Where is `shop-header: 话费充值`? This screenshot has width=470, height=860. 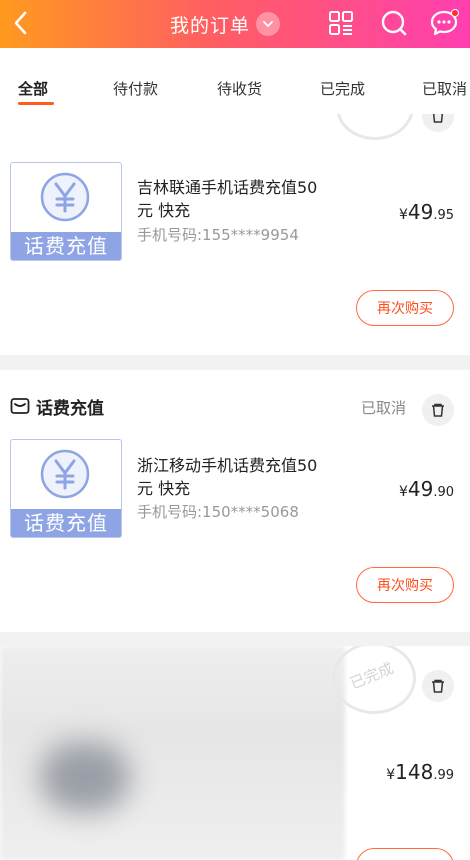
shop-header: 话费充值 is located at coordinates (57, 406).